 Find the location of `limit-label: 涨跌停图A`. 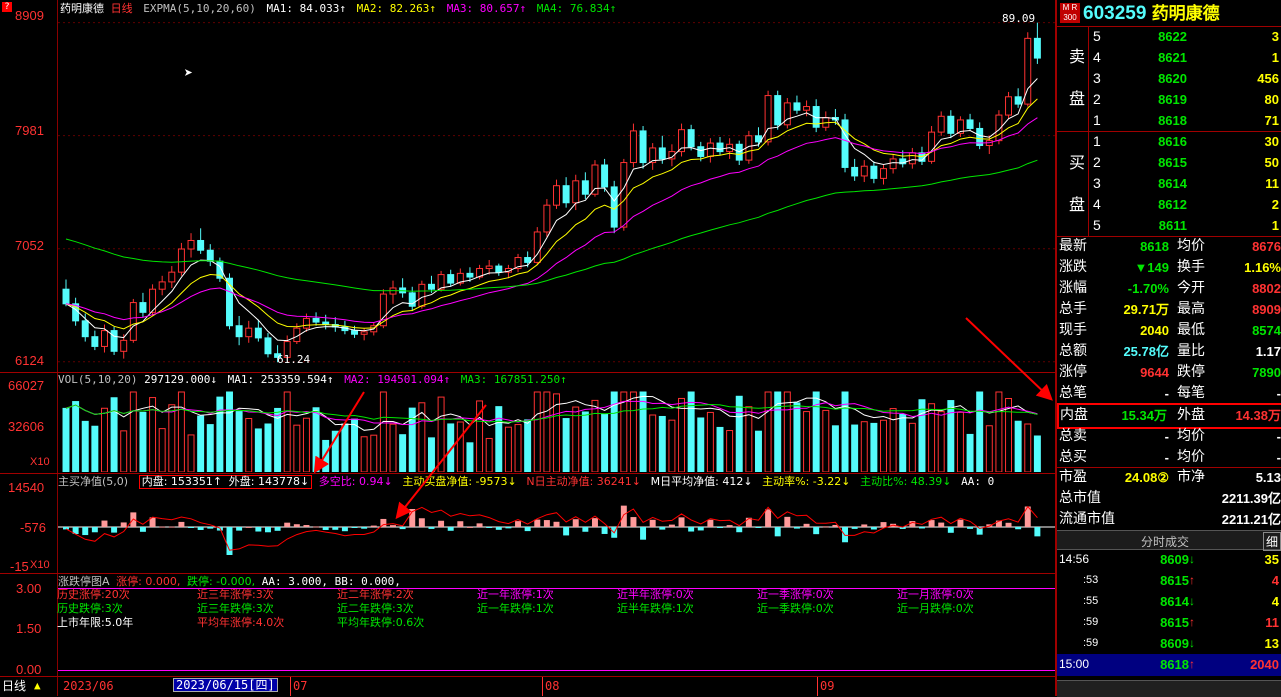

limit-label: 涨跌停图A is located at coordinates (84, 581).